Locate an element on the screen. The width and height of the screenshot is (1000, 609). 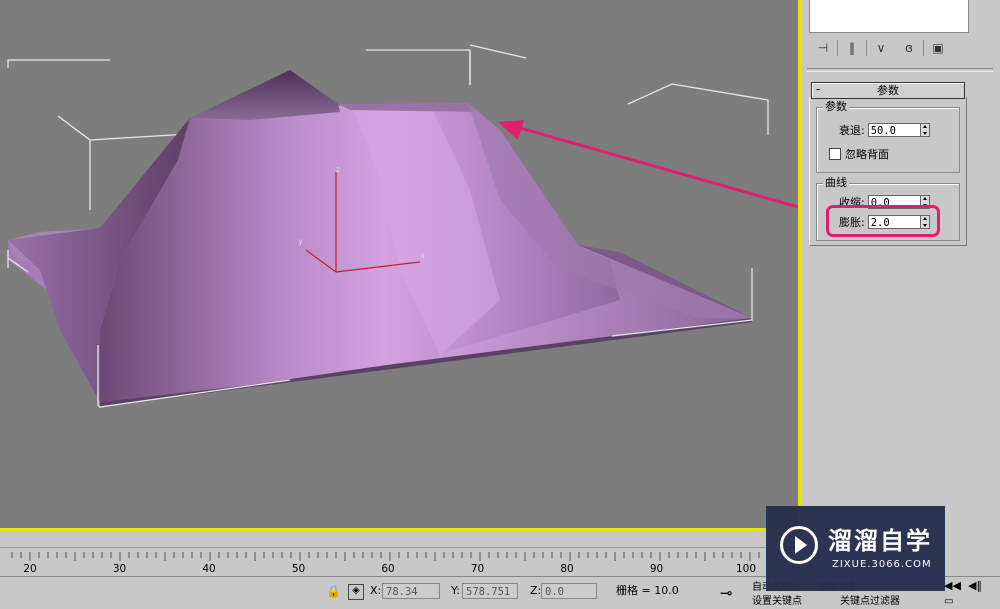
panel-divider is located at coordinates (900, 70).